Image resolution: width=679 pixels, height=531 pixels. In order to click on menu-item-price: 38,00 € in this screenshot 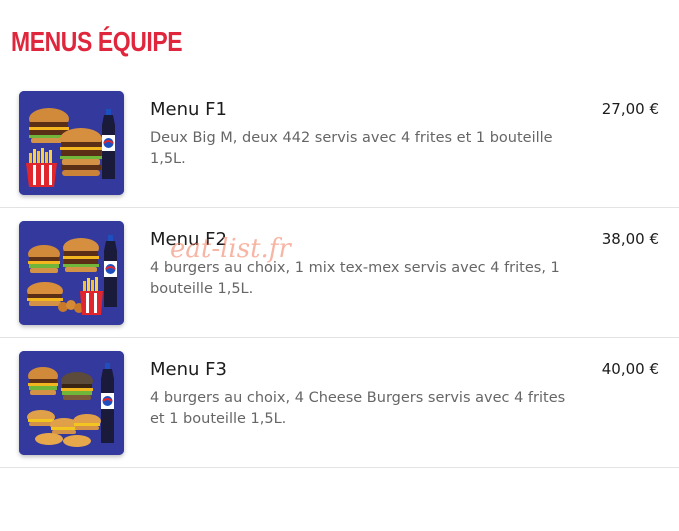, I will do `click(630, 239)`.